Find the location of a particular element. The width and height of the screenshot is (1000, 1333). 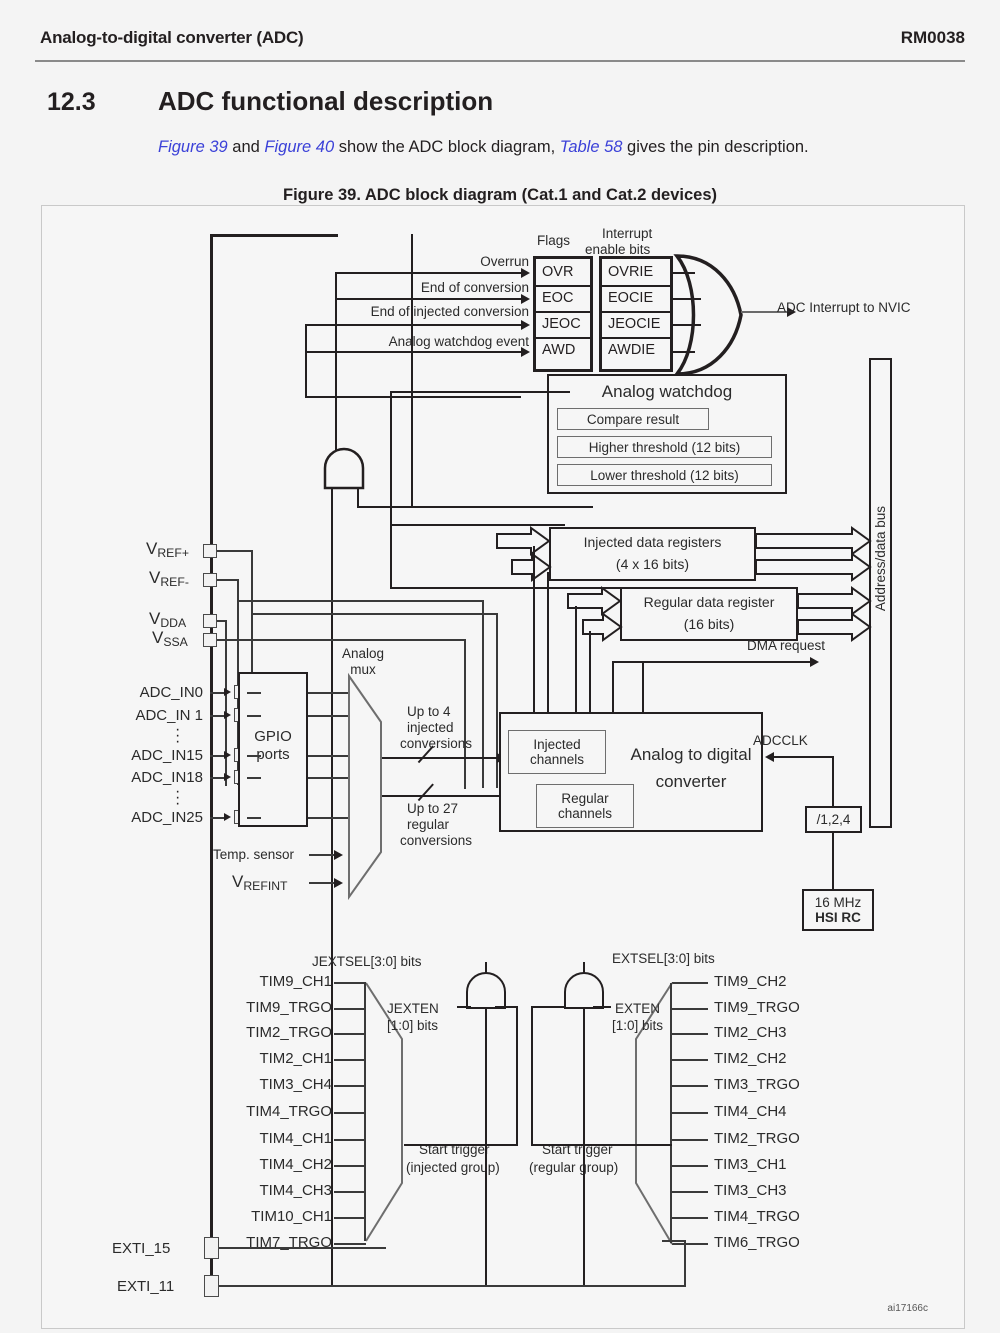

watchdog-higher-threshold-label: Higher threshold (12 bits) is located at coordinates (664, 447).